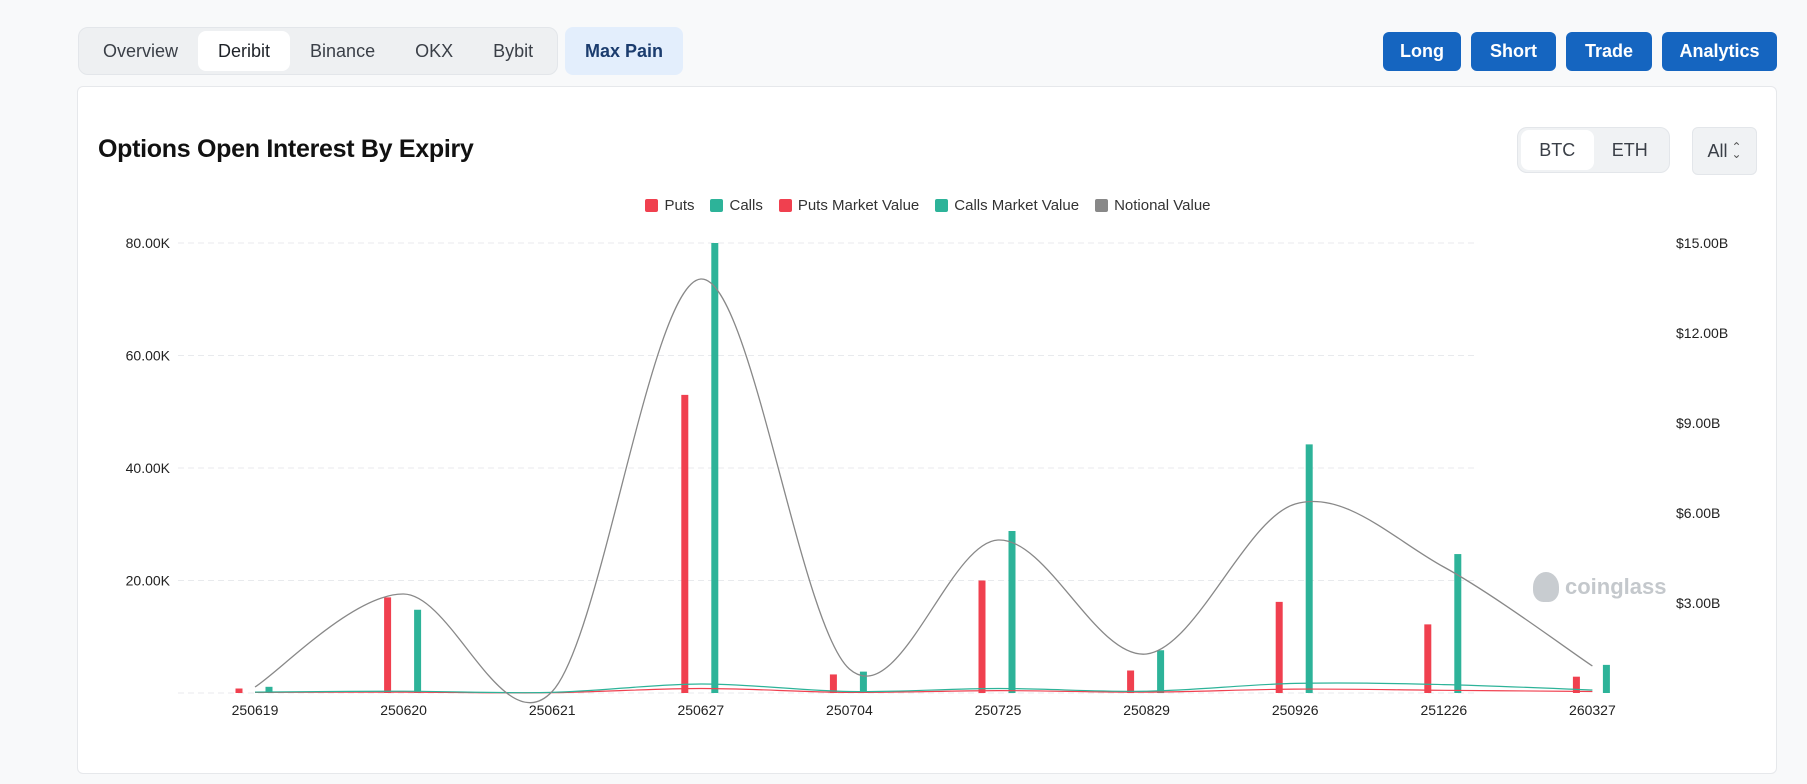 This screenshot has height=784, width=1807. I want to click on tab-overview: Overview, so click(140, 51).